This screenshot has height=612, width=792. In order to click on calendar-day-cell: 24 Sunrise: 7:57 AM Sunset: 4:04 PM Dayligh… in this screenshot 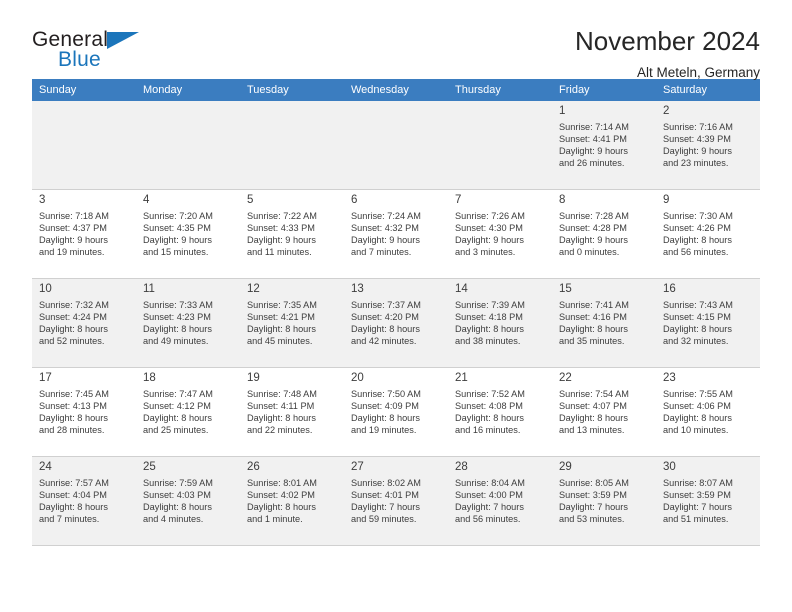, I will do `click(84, 501)`.